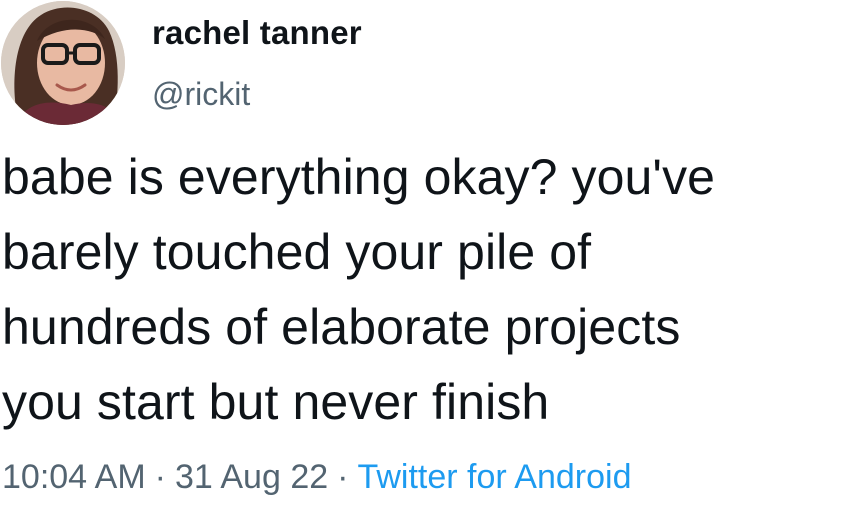  I want to click on tweet-source-link: Twitter for Android, so click(494, 477).